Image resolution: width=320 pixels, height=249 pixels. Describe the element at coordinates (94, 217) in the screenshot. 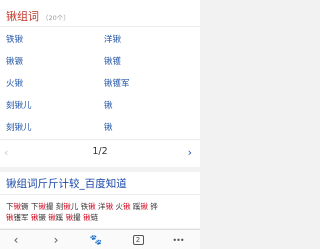

I see `snippet-text: 链` at that location.